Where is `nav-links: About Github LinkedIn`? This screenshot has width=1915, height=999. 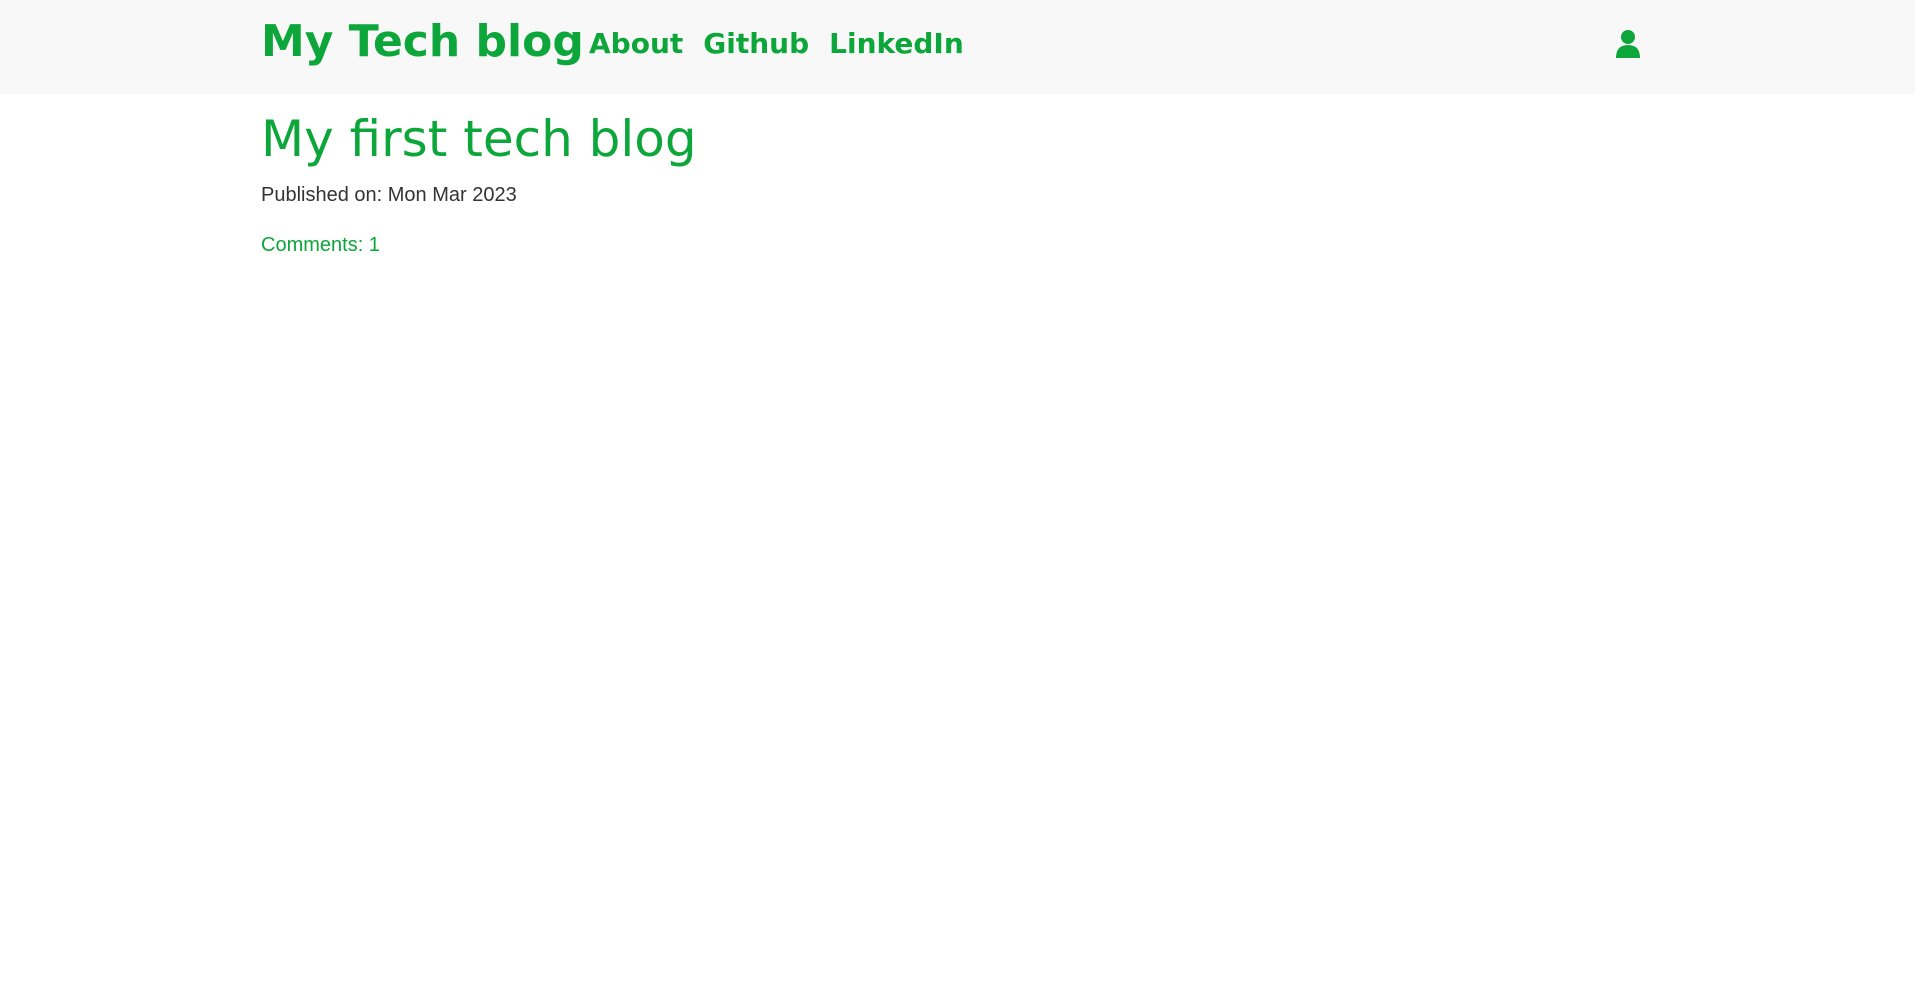 nav-links: About Github LinkedIn is located at coordinates (776, 44).